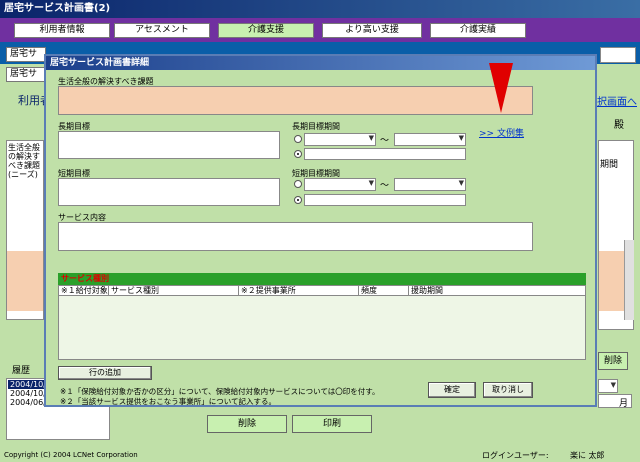  What do you see at coordinates (608, 386) in the screenshot?
I see `right-select` at bounding box center [608, 386].